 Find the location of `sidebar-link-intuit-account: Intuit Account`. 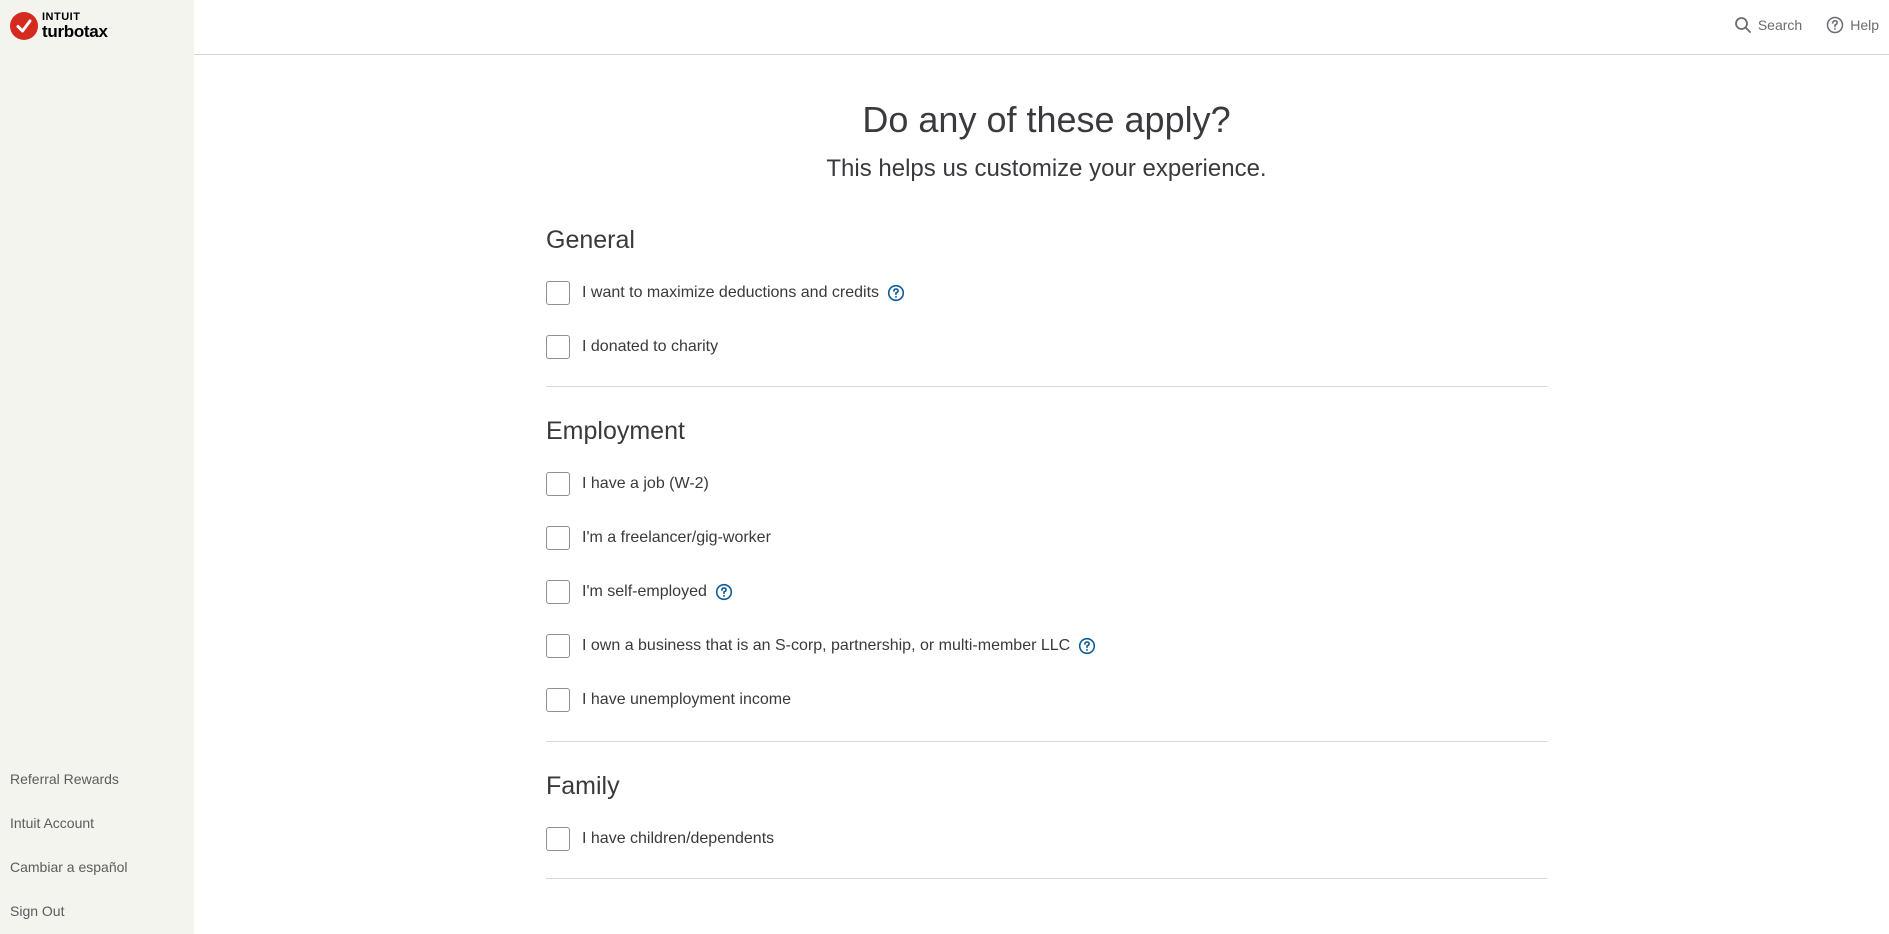

sidebar-link-intuit-account: Intuit Account is located at coordinates (69, 834).